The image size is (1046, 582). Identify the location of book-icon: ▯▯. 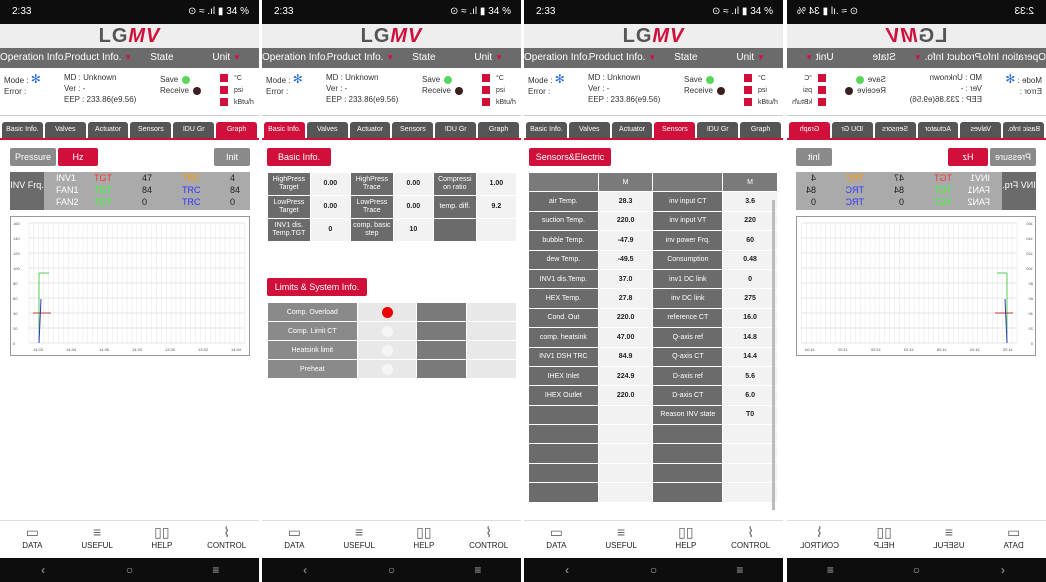
(162, 532).